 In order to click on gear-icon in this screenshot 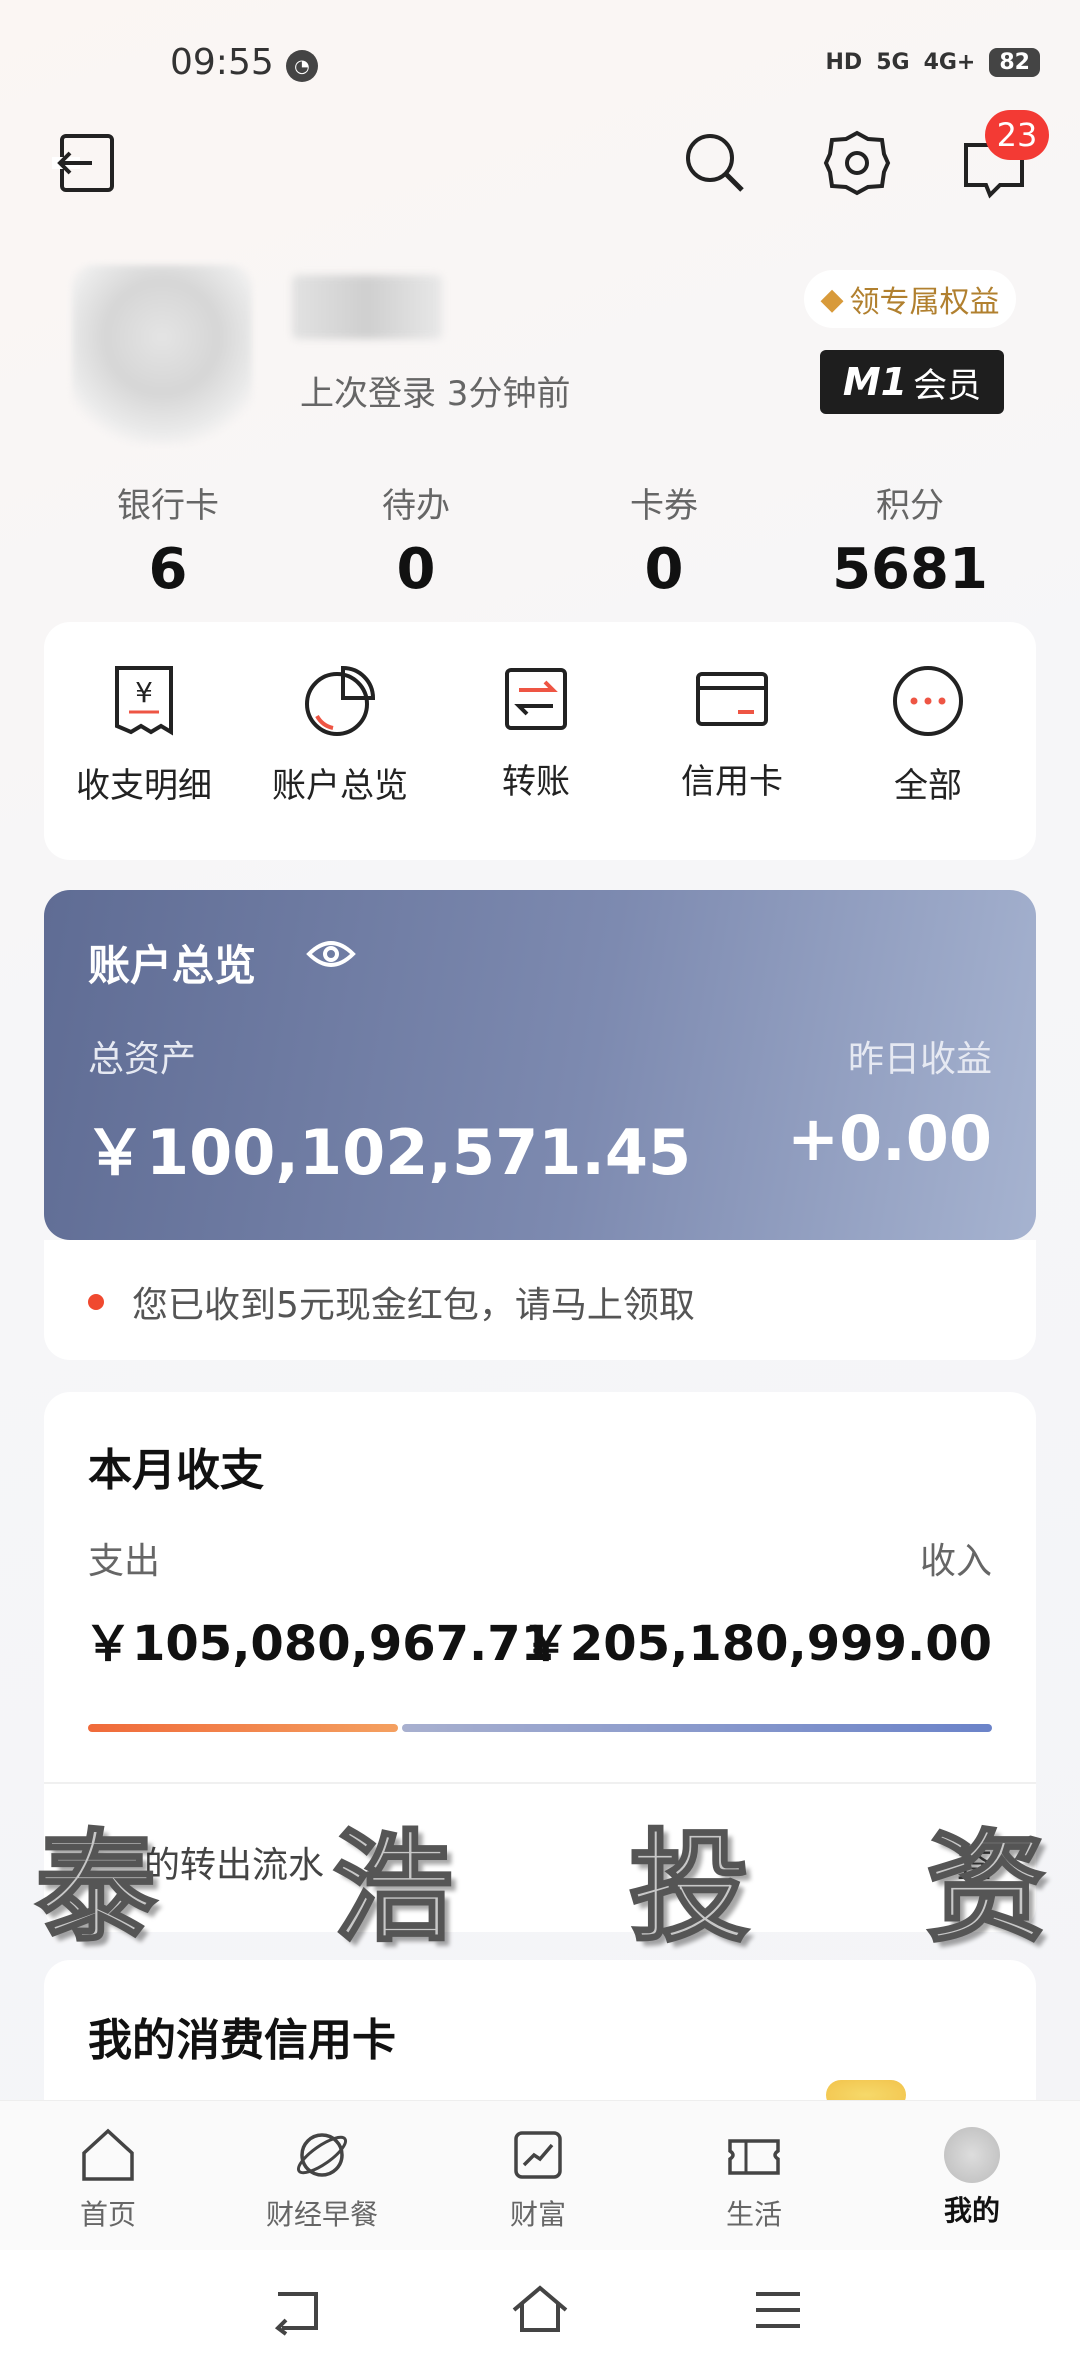, I will do `click(857, 163)`.